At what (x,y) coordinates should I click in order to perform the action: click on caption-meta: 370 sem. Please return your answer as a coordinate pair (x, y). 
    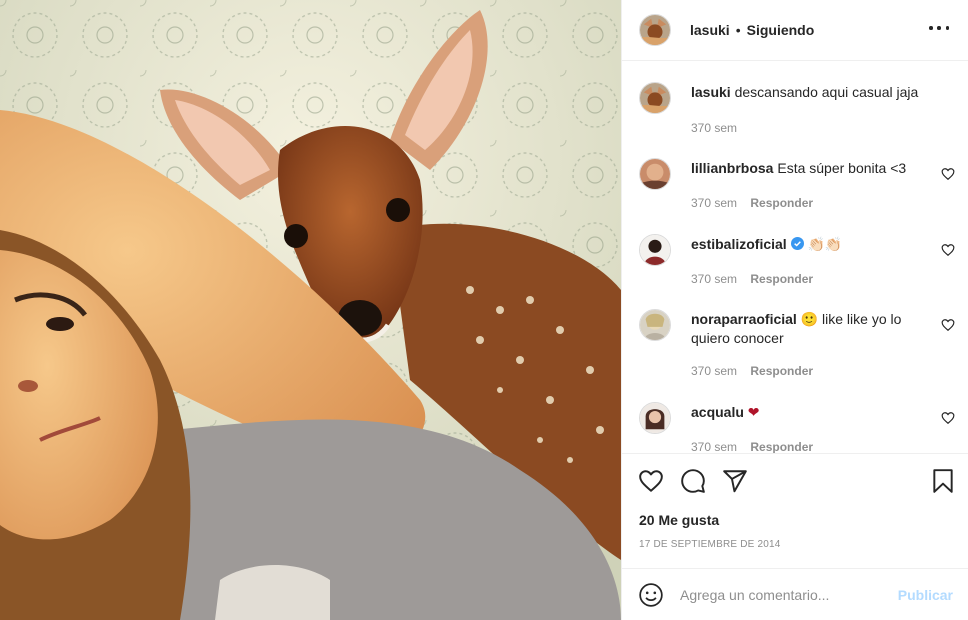
    Looking at the image, I should click on (714, 128).